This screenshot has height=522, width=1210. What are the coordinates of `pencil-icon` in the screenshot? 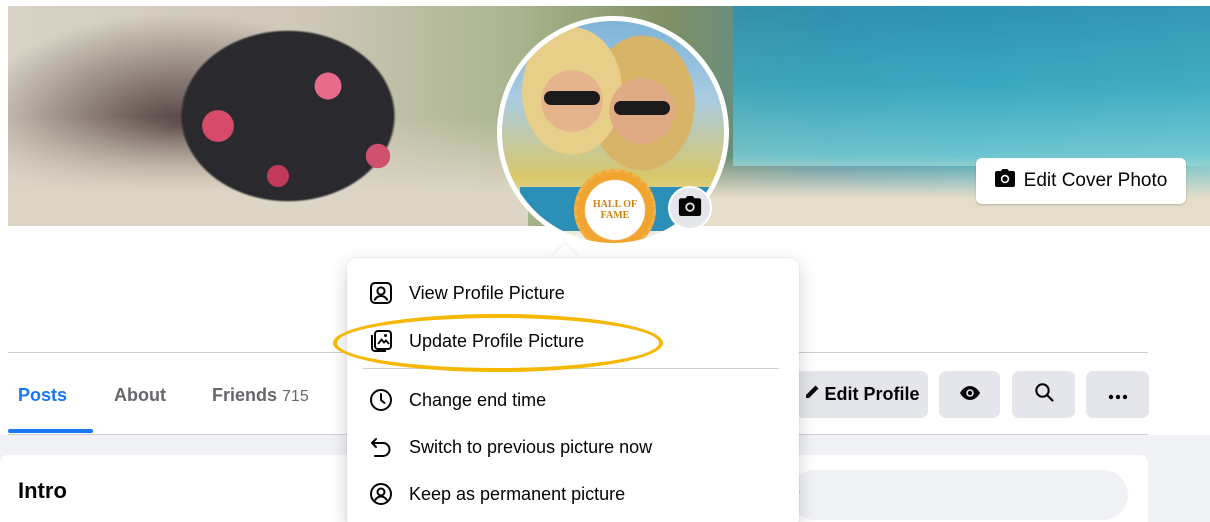 It's located at (812, 394).